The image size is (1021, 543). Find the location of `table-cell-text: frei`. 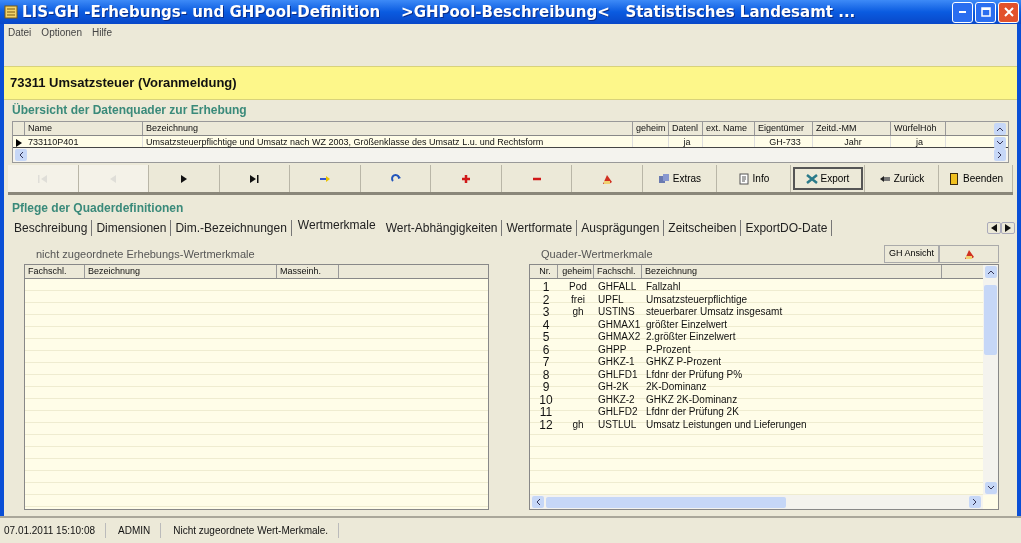

table-cell-text: frei is located at coordinates (578, 299).